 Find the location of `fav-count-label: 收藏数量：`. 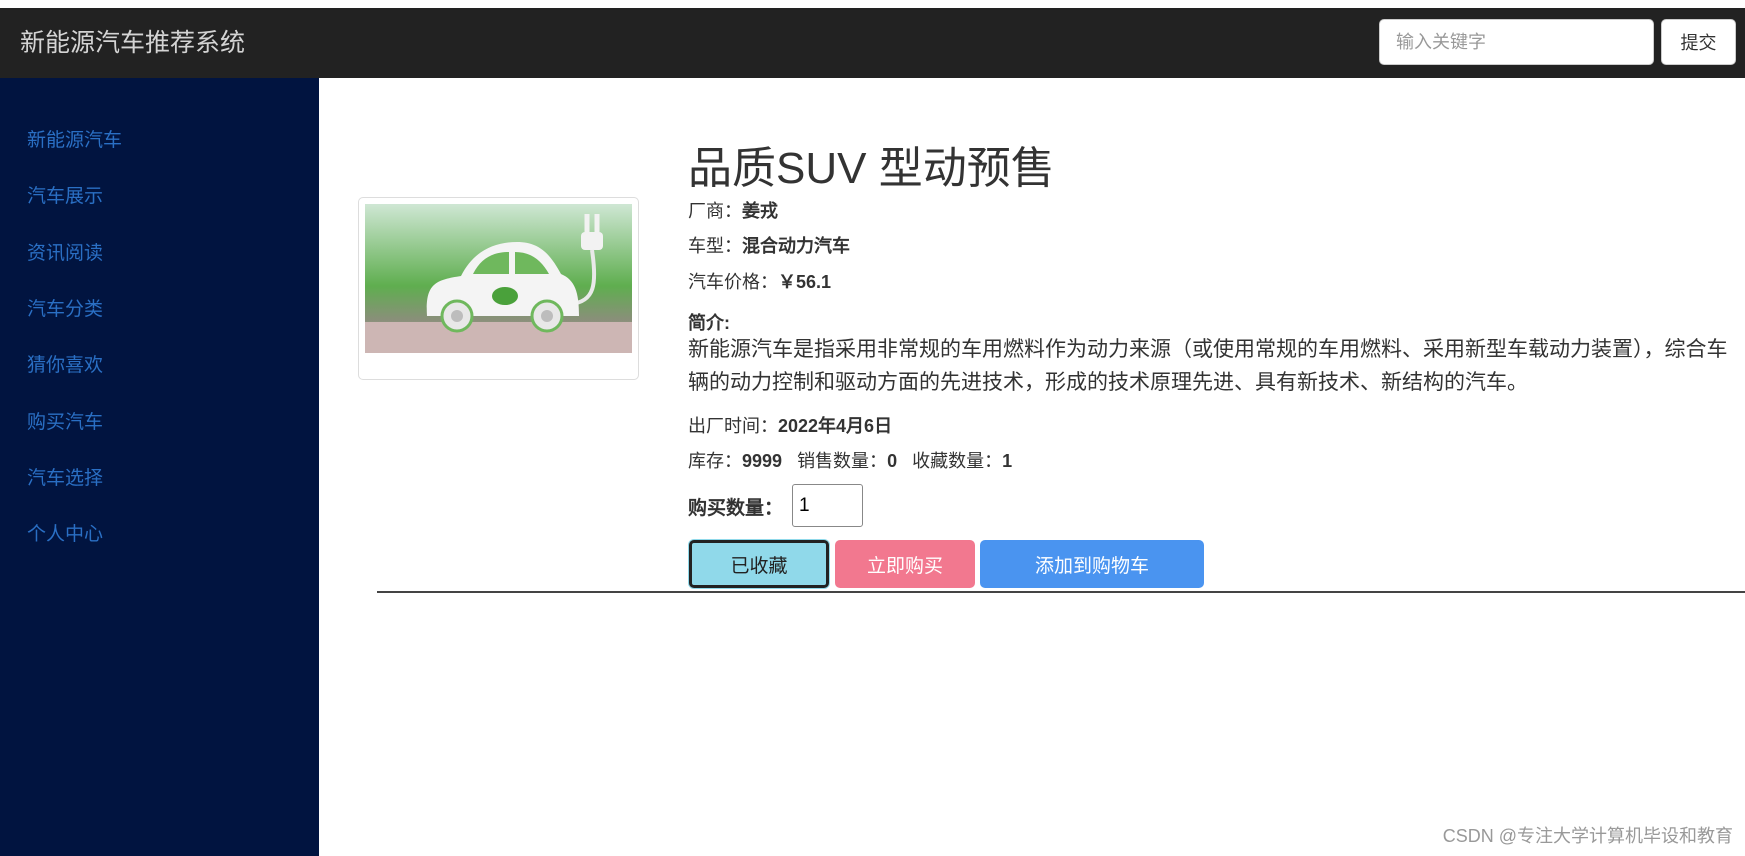

fav-count-label: 收藏数量： is located at coordinates (957, 461).